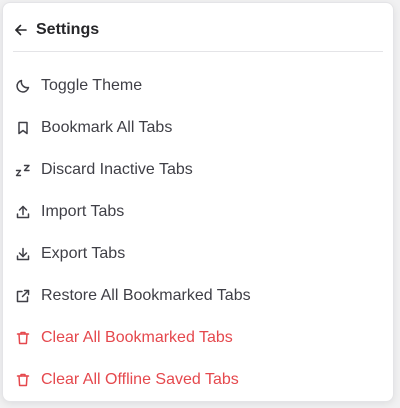 The height and width of the screenshot is (408, 400). What do you see at coordinates (137, 337) in the screenshot?
I see `menu-item-label: Clear All Bookmarked Tabs` at bounding box center [137, 337].